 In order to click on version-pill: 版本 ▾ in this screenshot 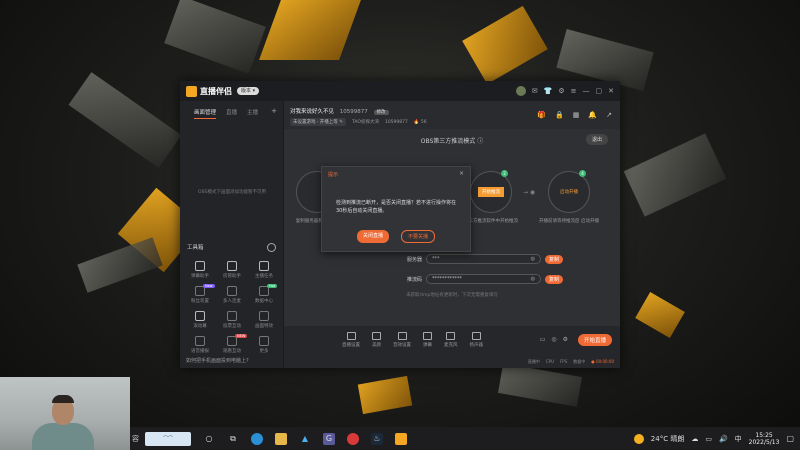, I will do `click(248, 91)`.